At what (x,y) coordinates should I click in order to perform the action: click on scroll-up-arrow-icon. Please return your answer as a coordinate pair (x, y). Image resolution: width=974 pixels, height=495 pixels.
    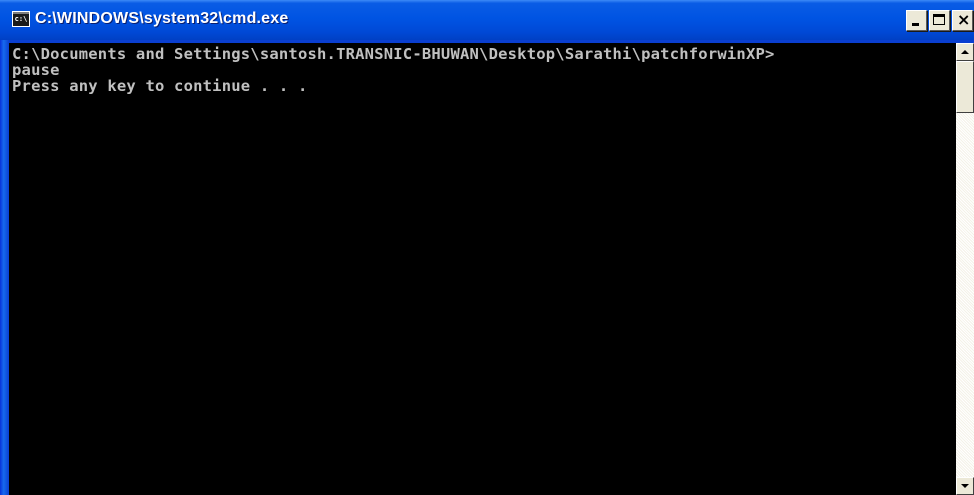
    Looking at the image, I should click on (965, 52).